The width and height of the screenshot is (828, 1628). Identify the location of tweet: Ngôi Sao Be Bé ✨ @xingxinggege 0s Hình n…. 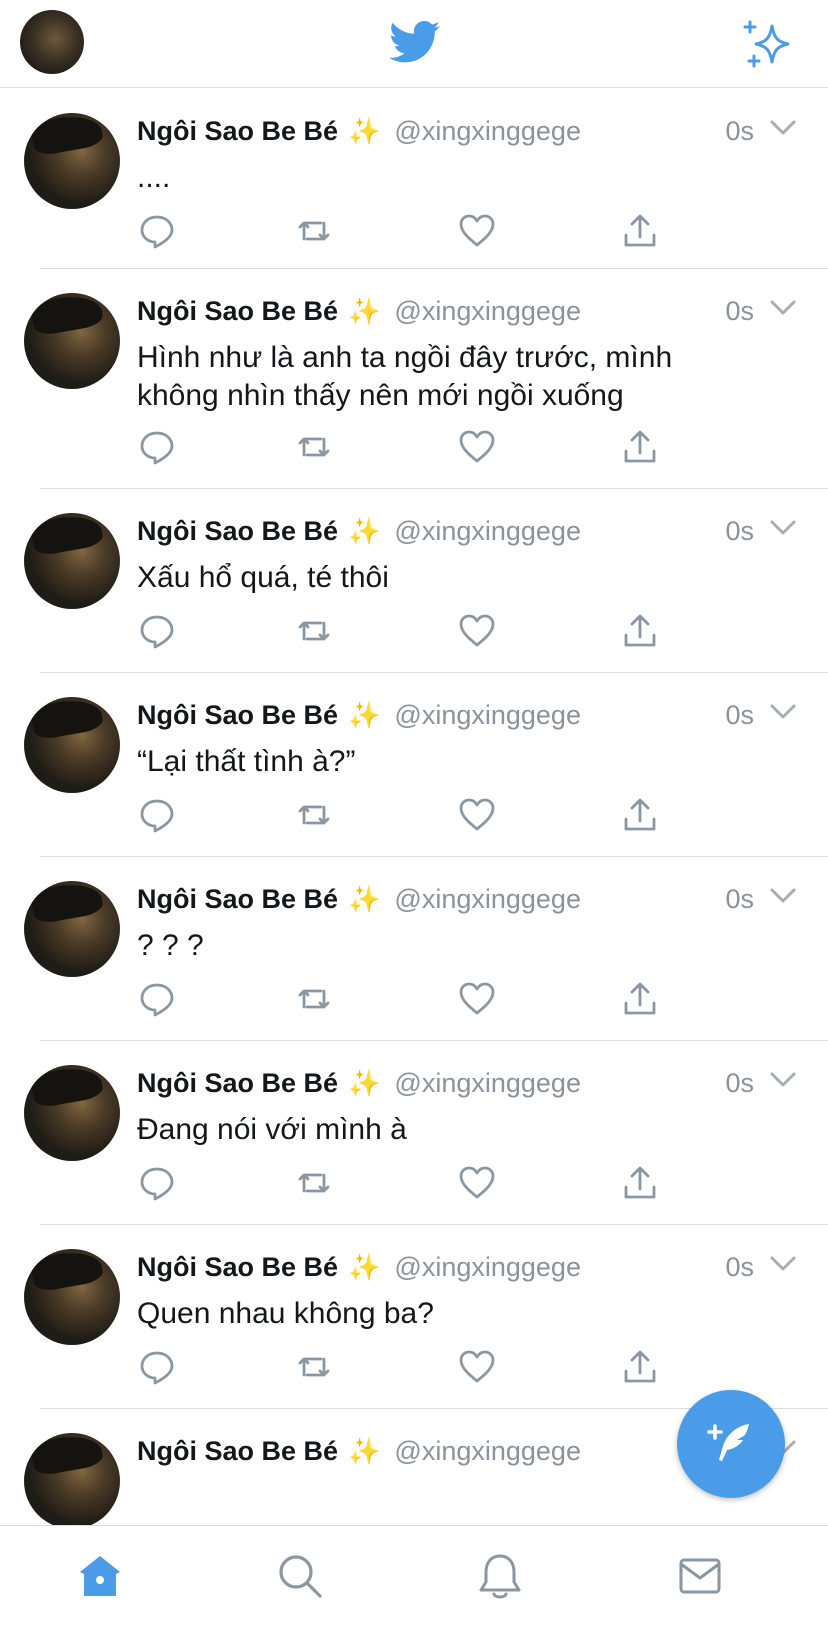
(414, 379).